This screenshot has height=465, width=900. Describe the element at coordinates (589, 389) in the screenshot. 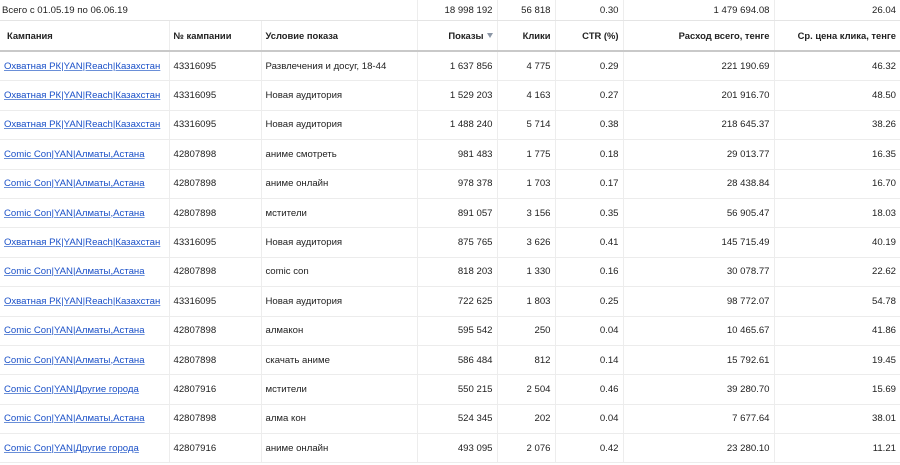

I see `ctr-value: 0.46` at that location.